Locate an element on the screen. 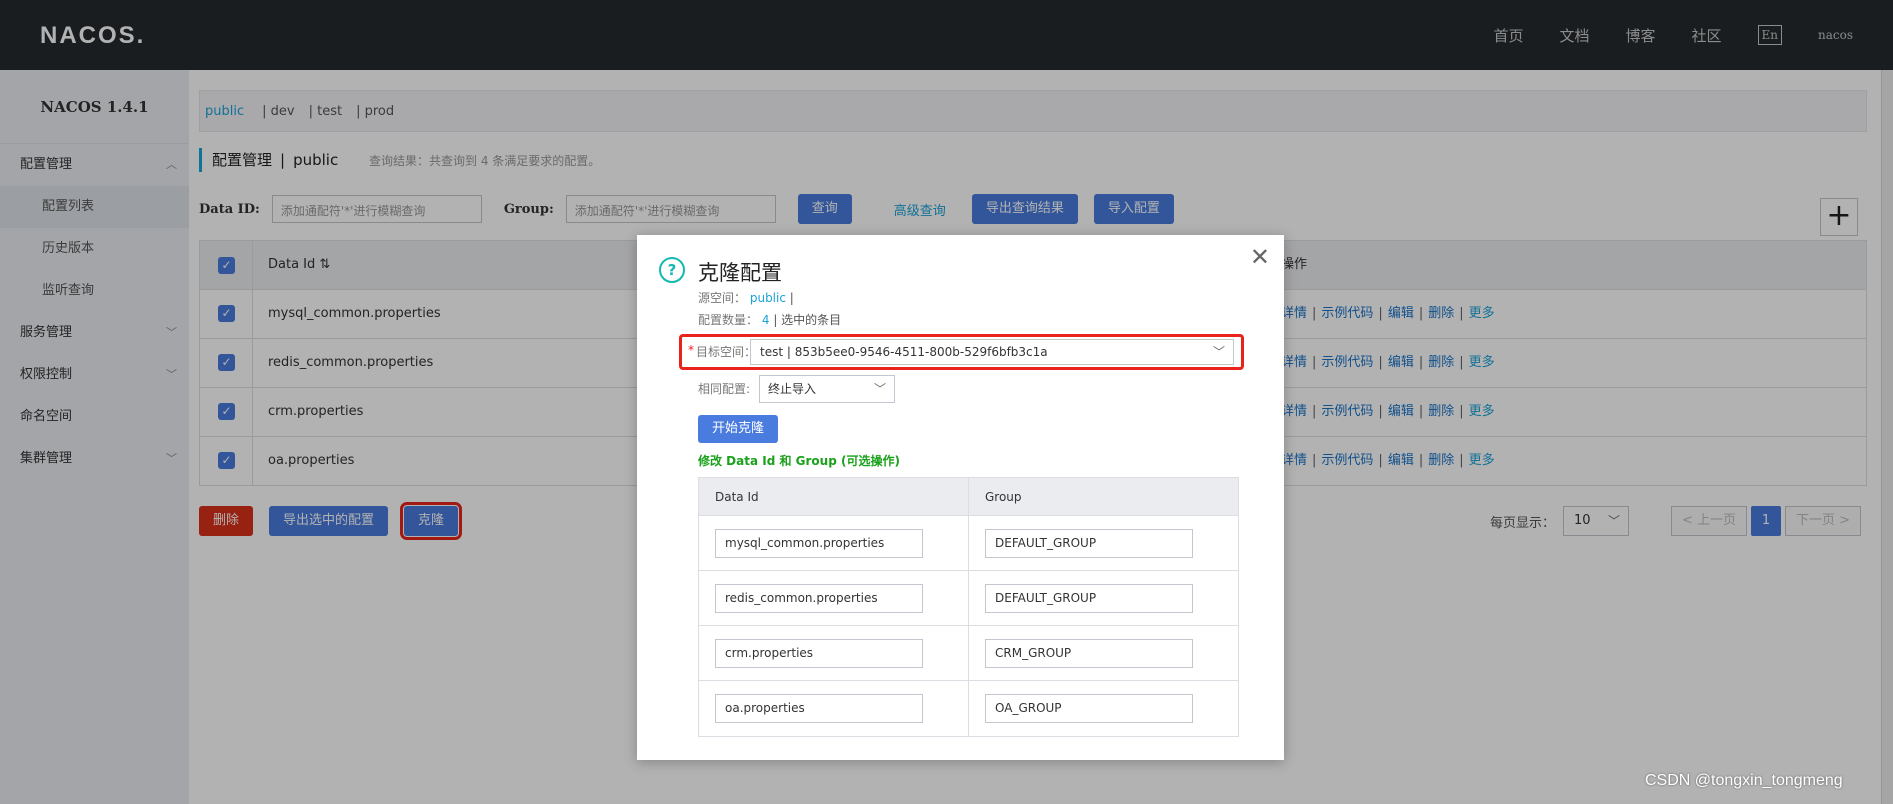 The height and width of the screenshot is (804, 1893). dataid-input: crm.properties is located at coordinates (819, 653).